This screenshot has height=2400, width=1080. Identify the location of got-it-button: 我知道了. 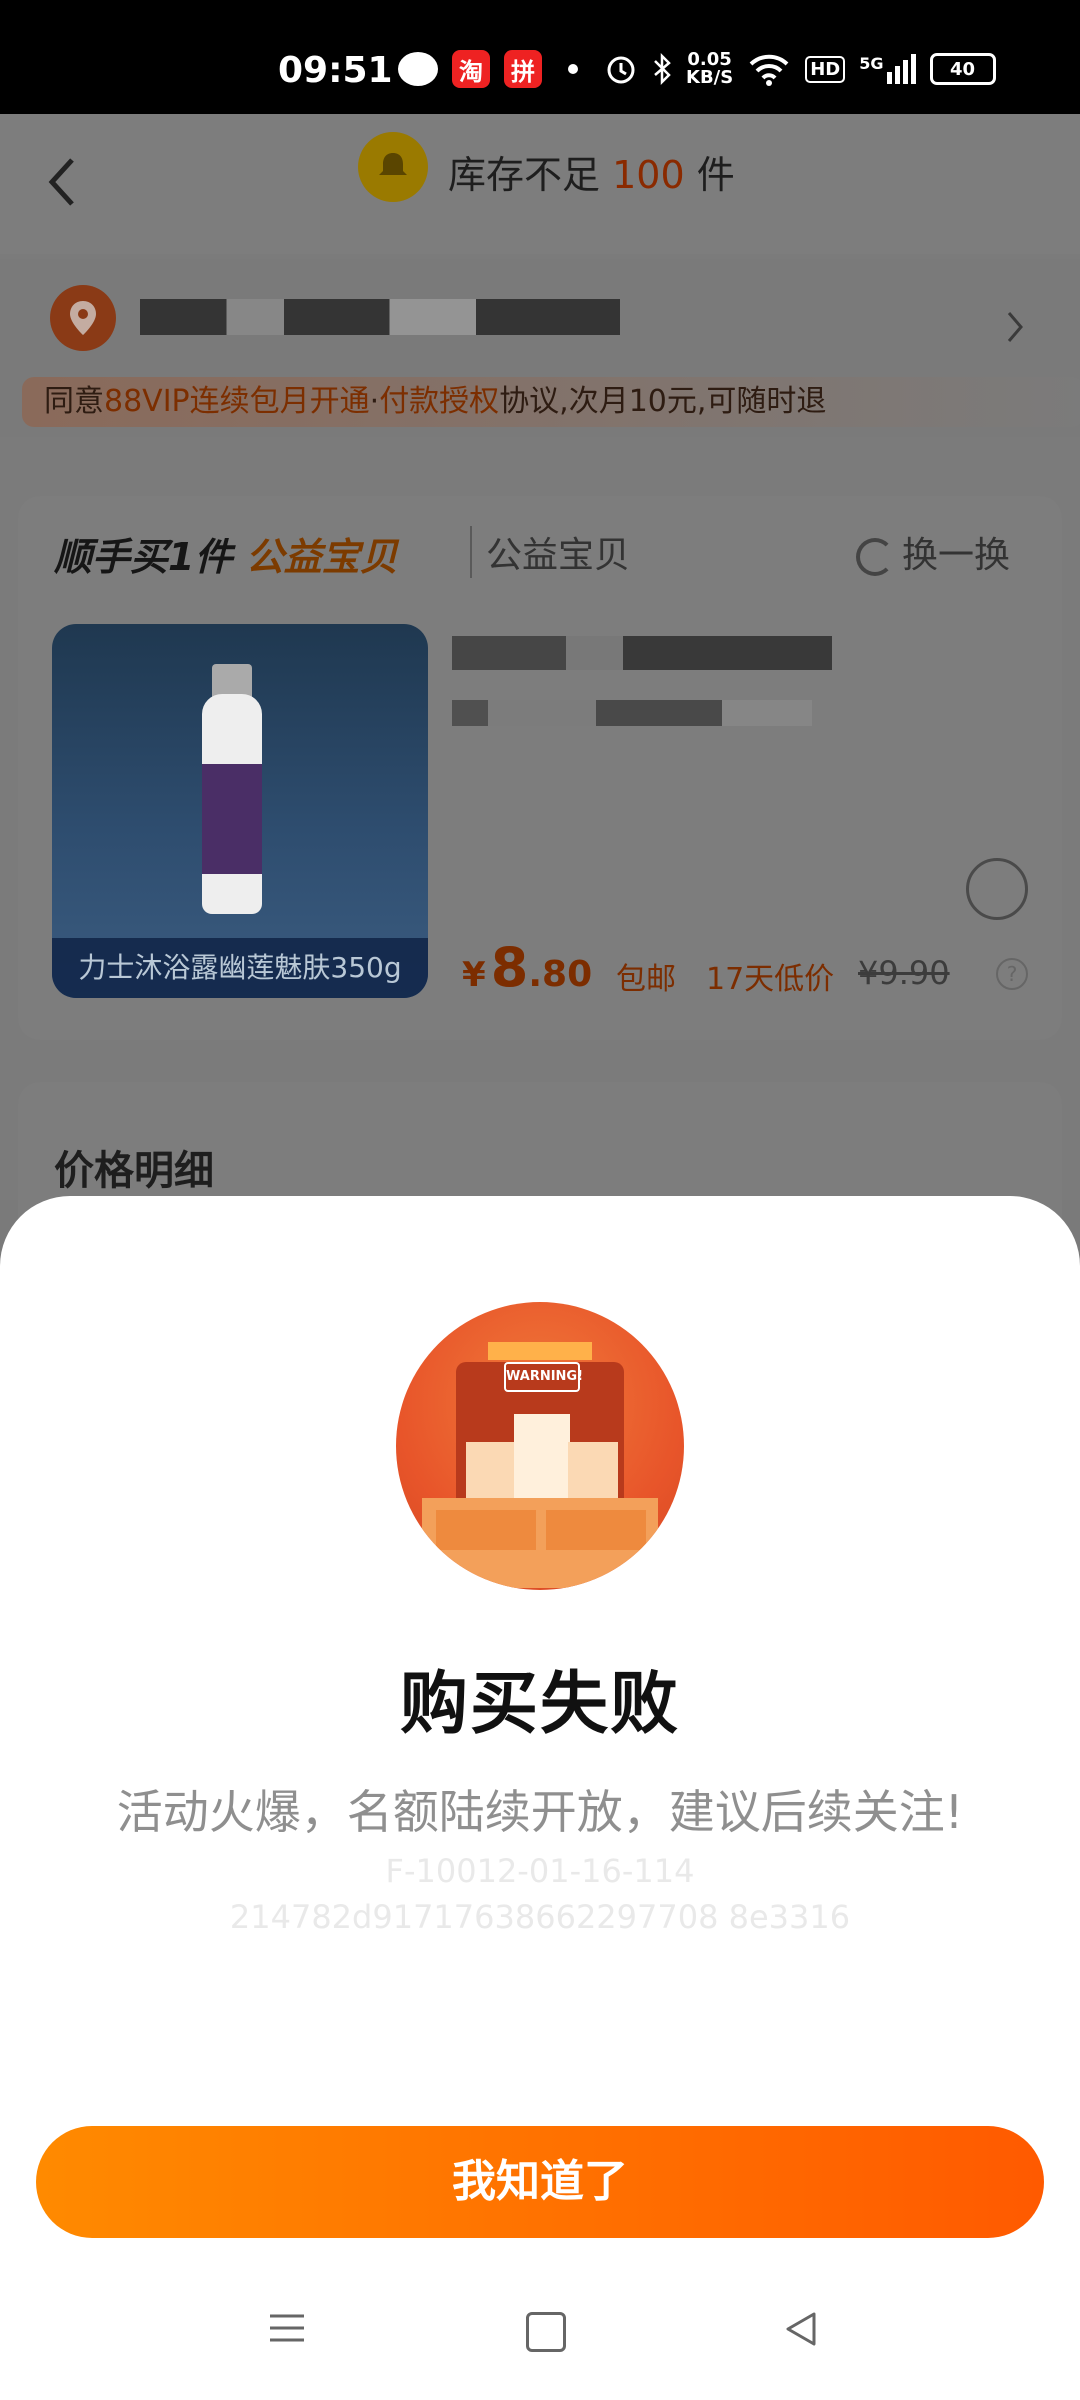
(540, 2182).